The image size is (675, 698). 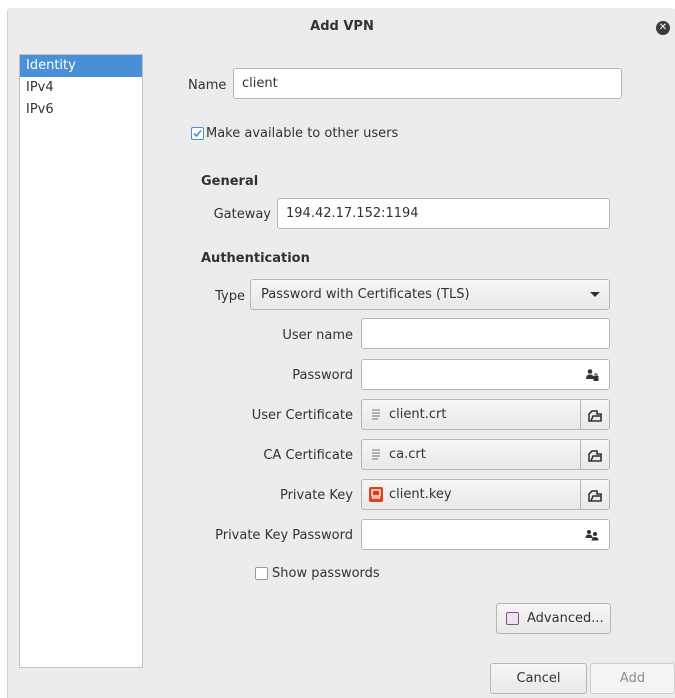 I want to click on private-key-value: client.key, so click(x=420, y=494).